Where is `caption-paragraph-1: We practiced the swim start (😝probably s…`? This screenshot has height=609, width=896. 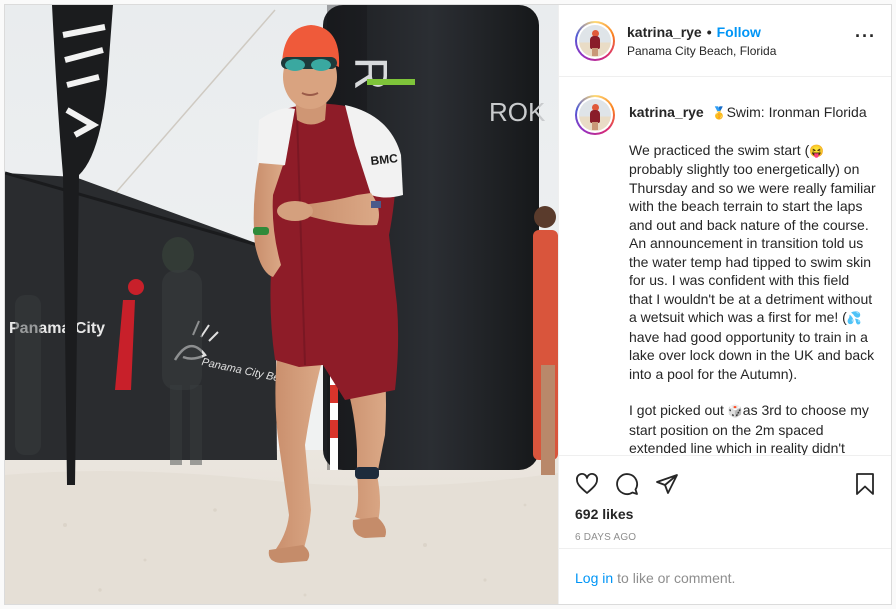
caption-paragraph-1: We practiced the swim start (😝probably s… is located at coordinates (754, 261).